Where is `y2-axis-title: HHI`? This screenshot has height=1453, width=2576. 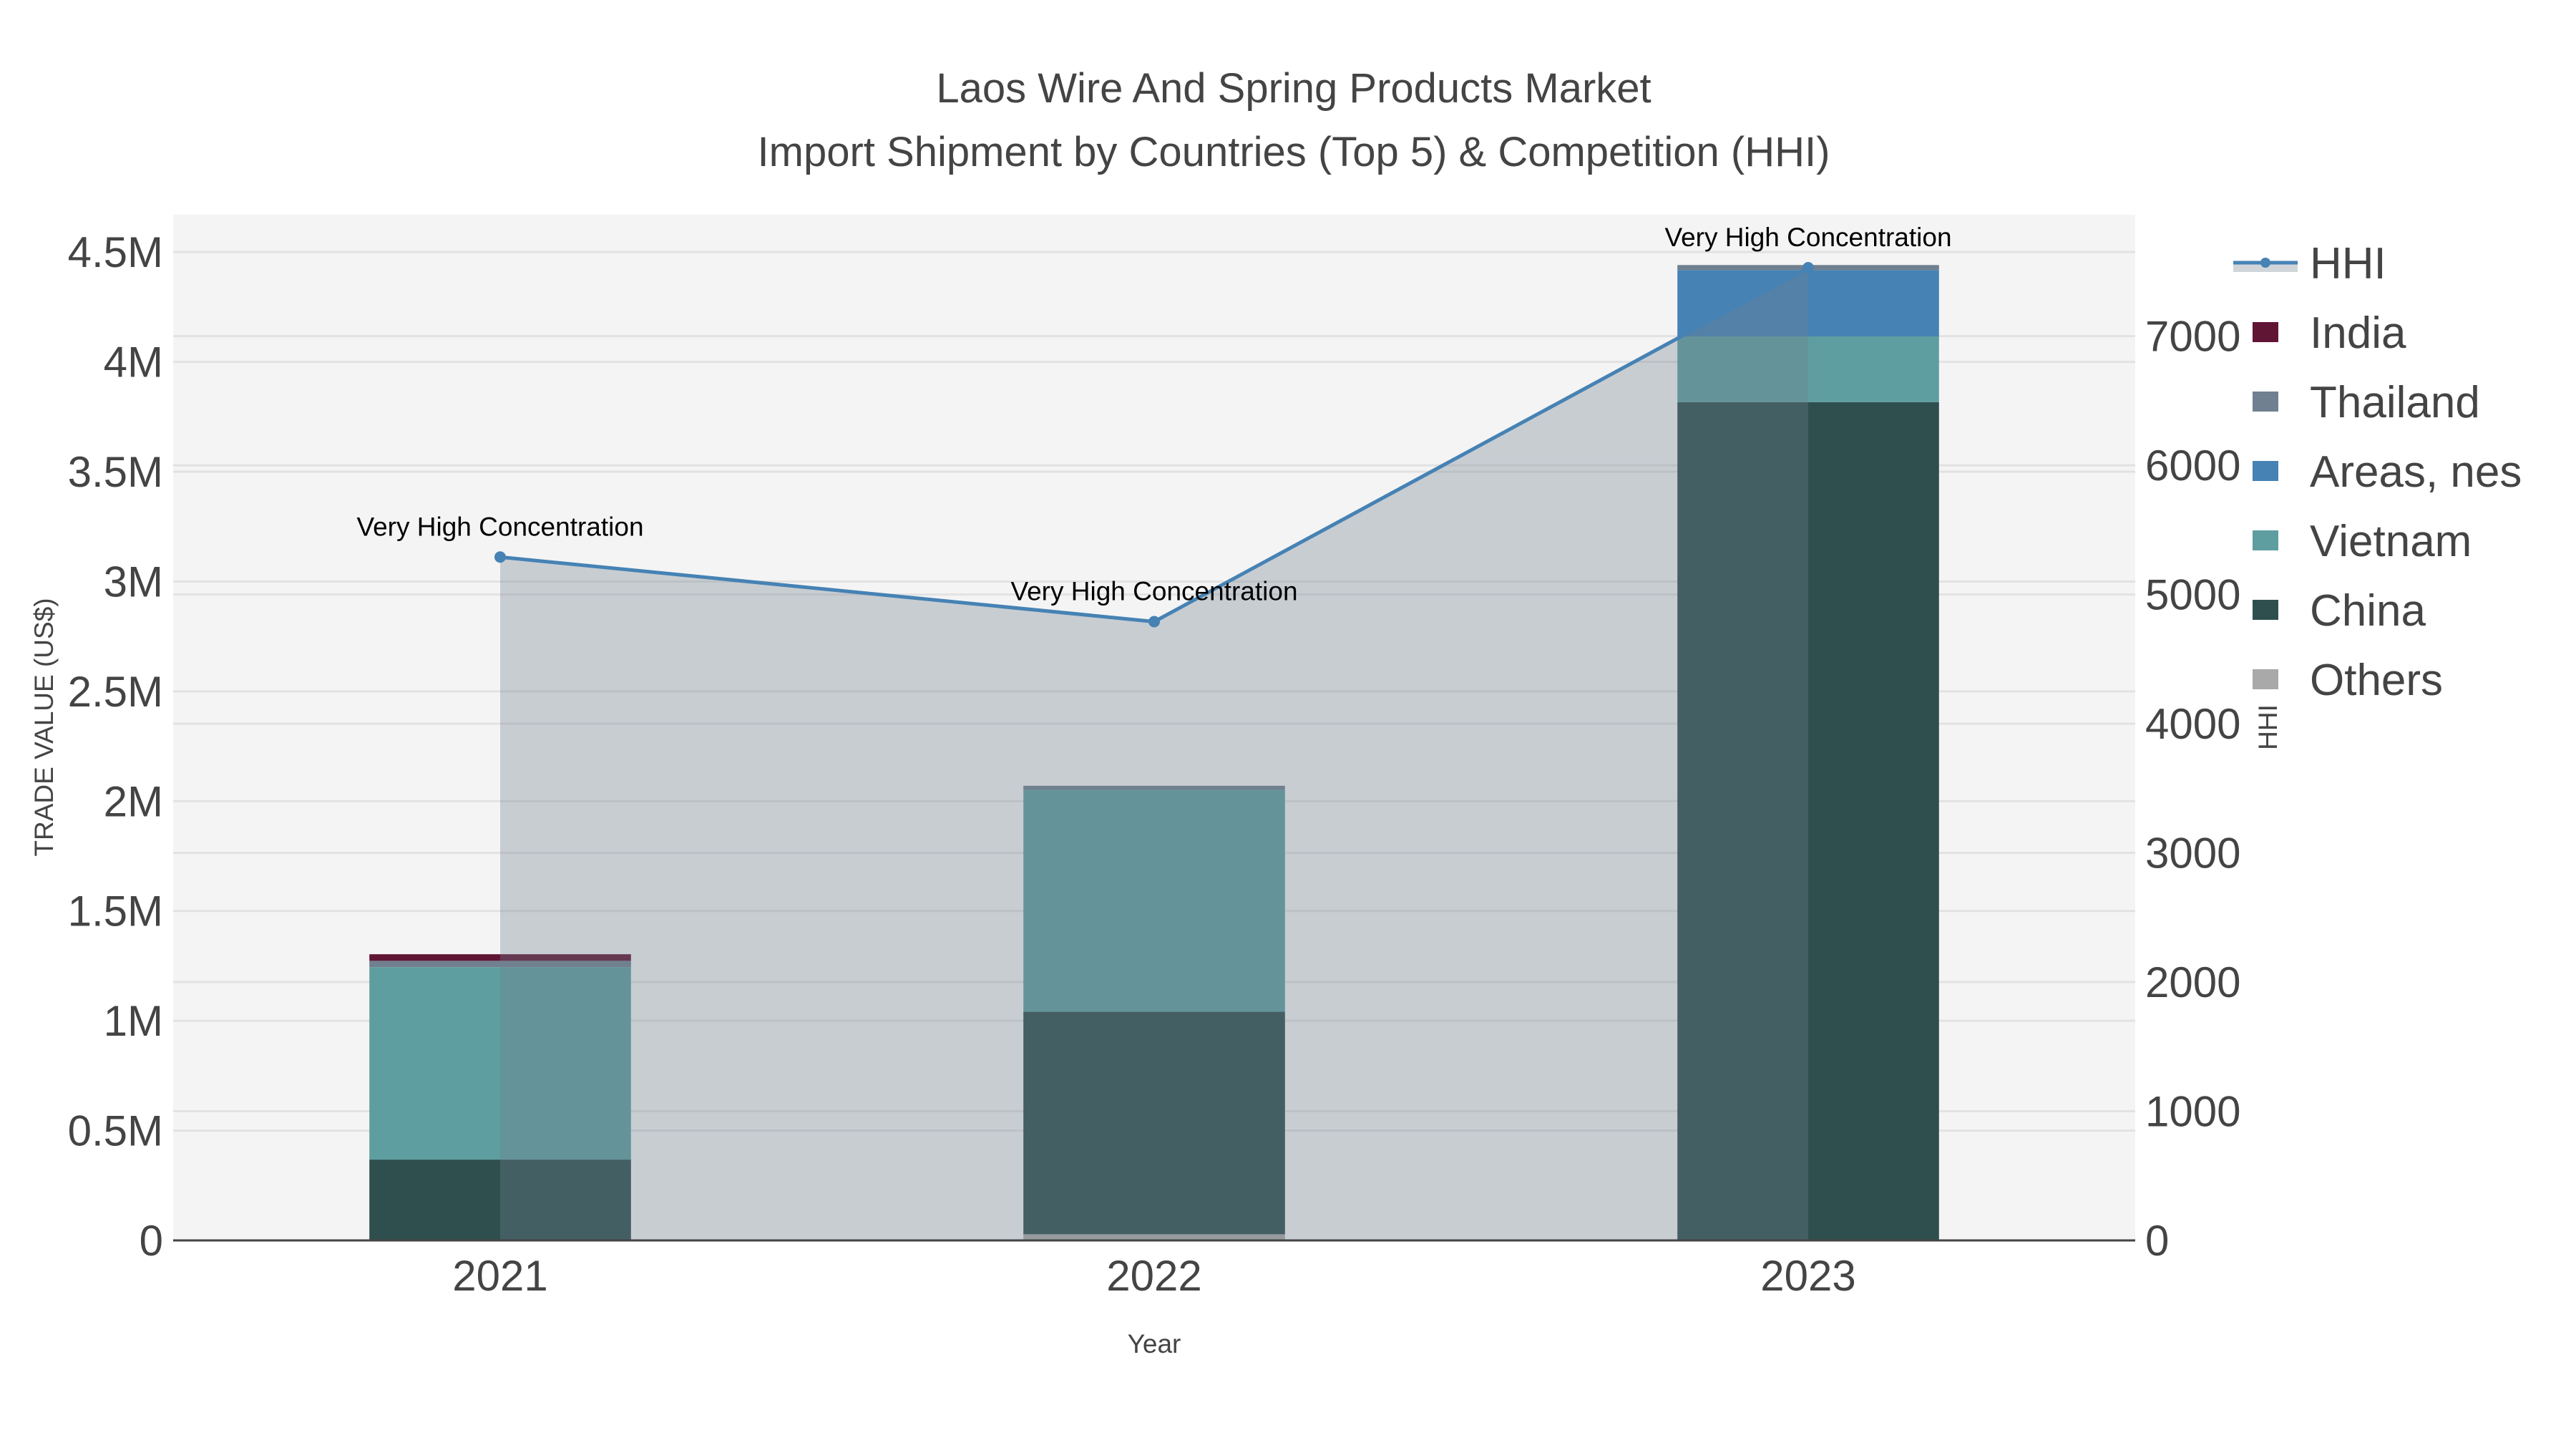
y2-axis-title: HHI is located at coordinates (2268, 727).